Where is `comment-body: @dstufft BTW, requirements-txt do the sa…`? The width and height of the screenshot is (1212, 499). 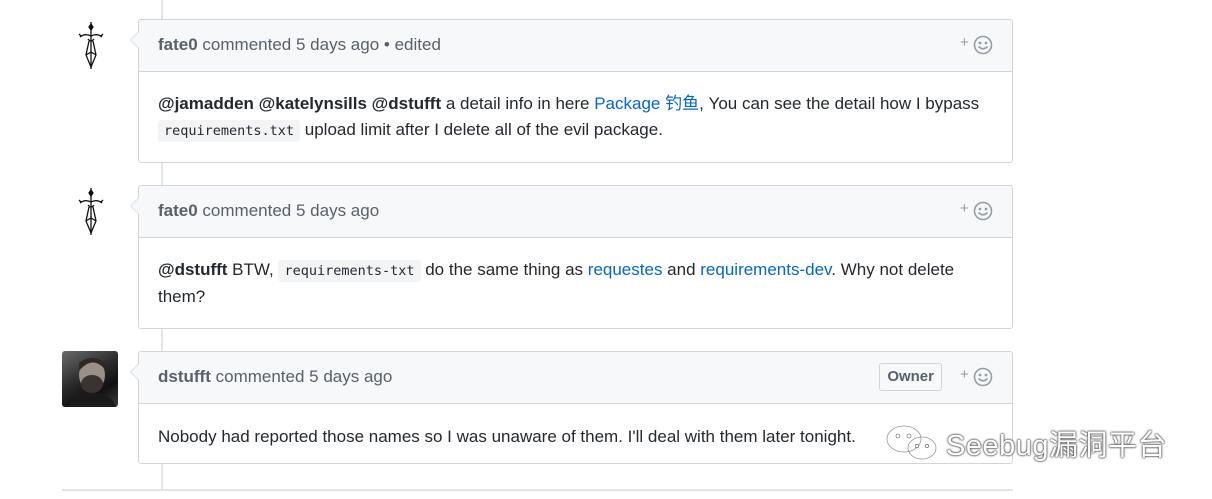
comment-body: @dstufft BTW, requirements-txt do the sa… is located at coordinates (556, 283).